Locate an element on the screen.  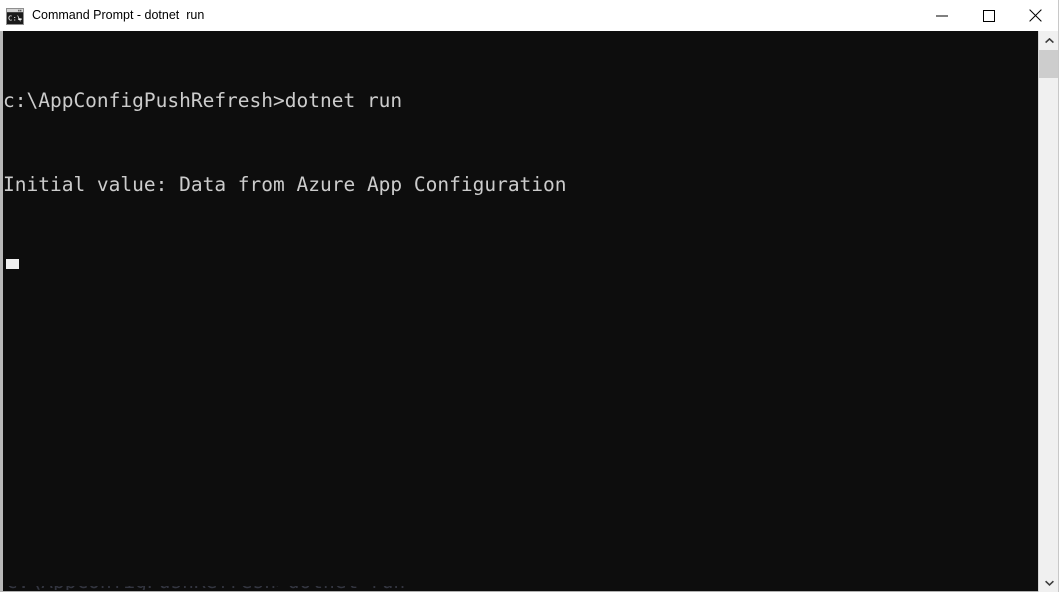
chevron-up-icon is located at coordinates (1049, 40).